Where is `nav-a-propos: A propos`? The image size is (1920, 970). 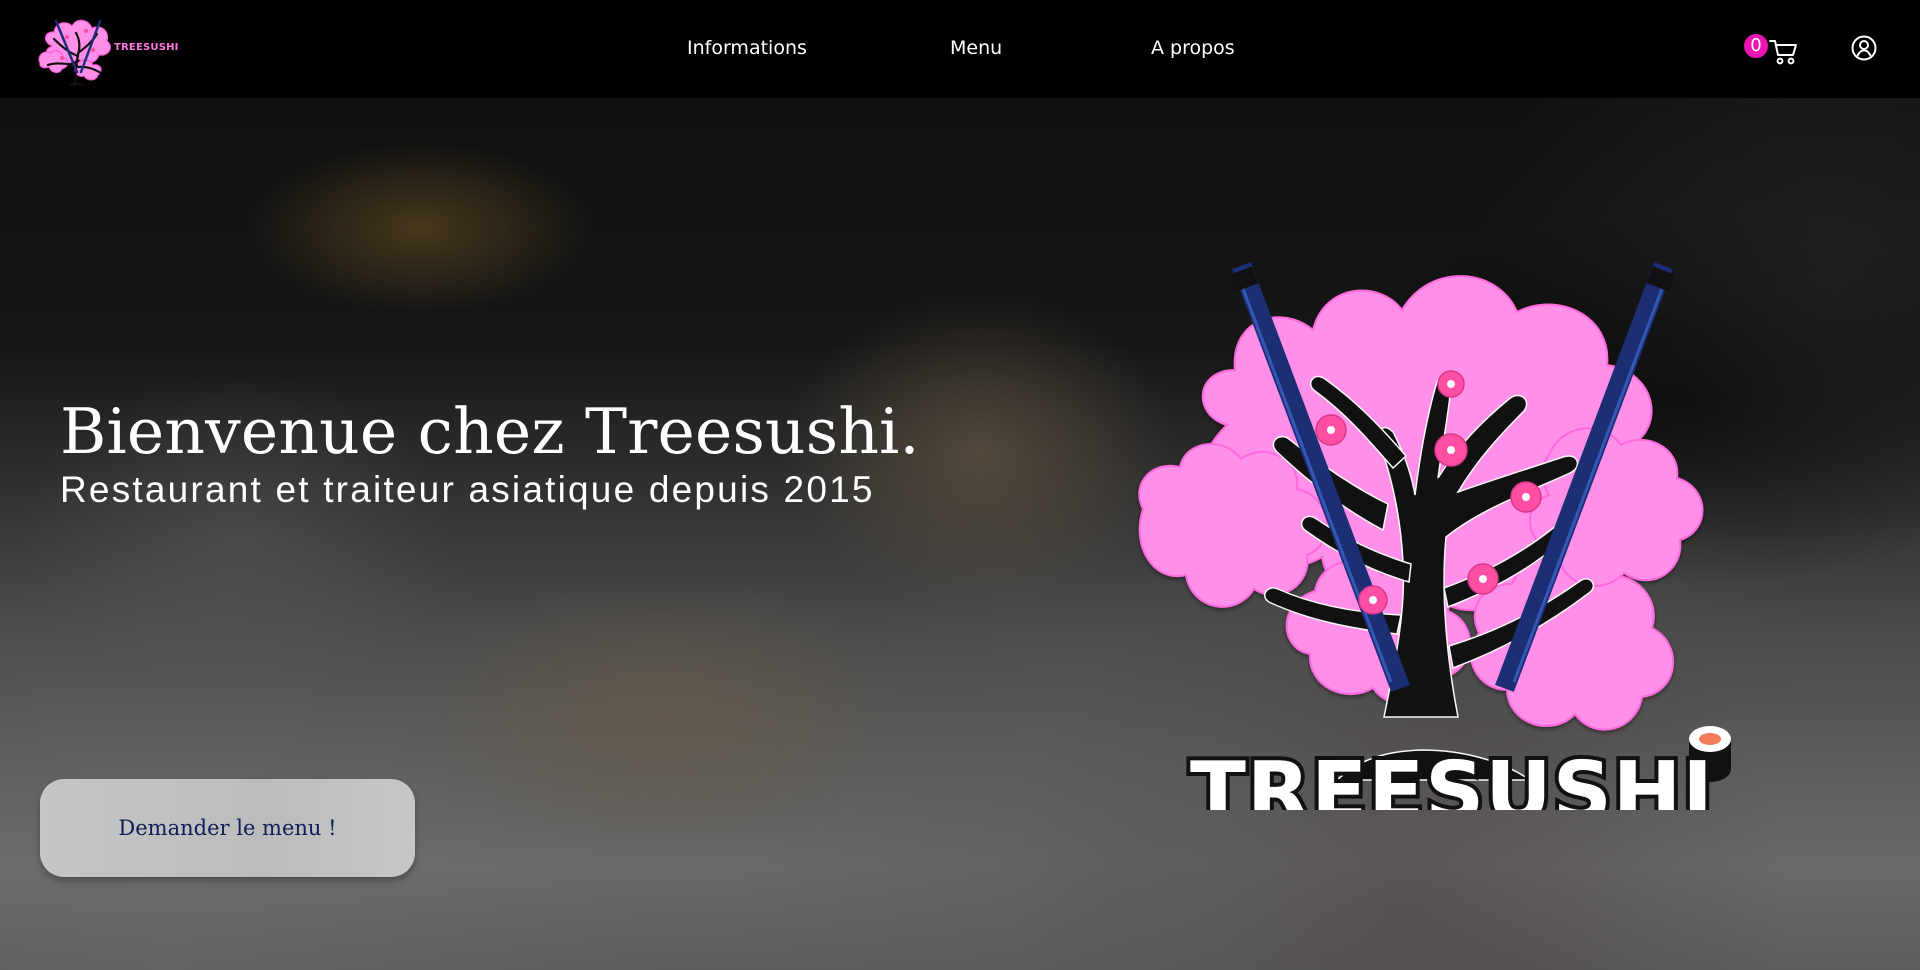 nav-a-propos: A propos is located at coordinates (1193, 48).